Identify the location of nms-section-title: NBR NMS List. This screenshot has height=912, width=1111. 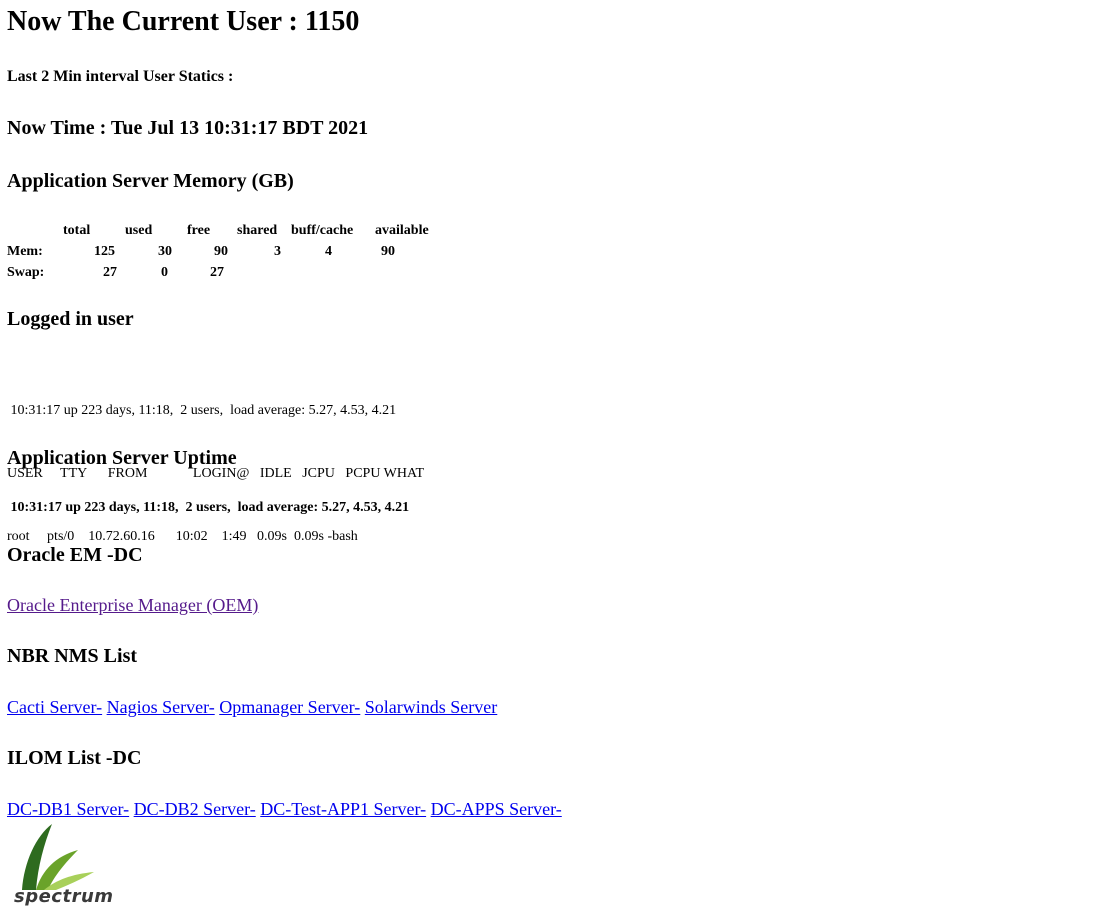
(72, 656).